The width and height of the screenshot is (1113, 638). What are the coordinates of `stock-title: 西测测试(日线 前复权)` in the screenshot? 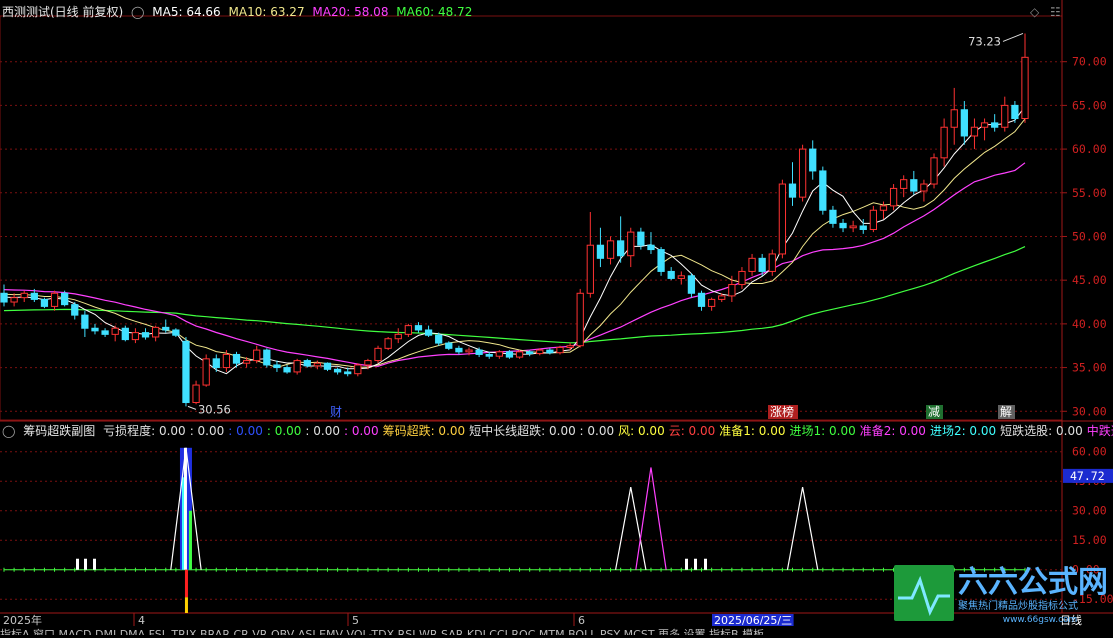 It's located at (62, 12).